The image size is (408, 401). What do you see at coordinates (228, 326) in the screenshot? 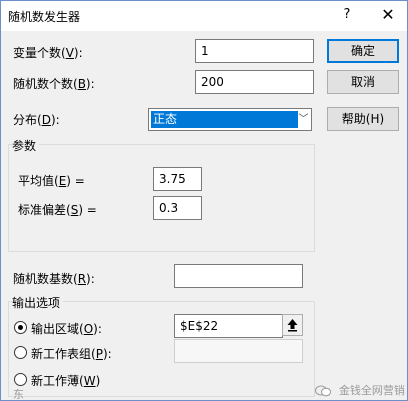
I see `output-range-input: $E$22` at bounding box center [228, 326].